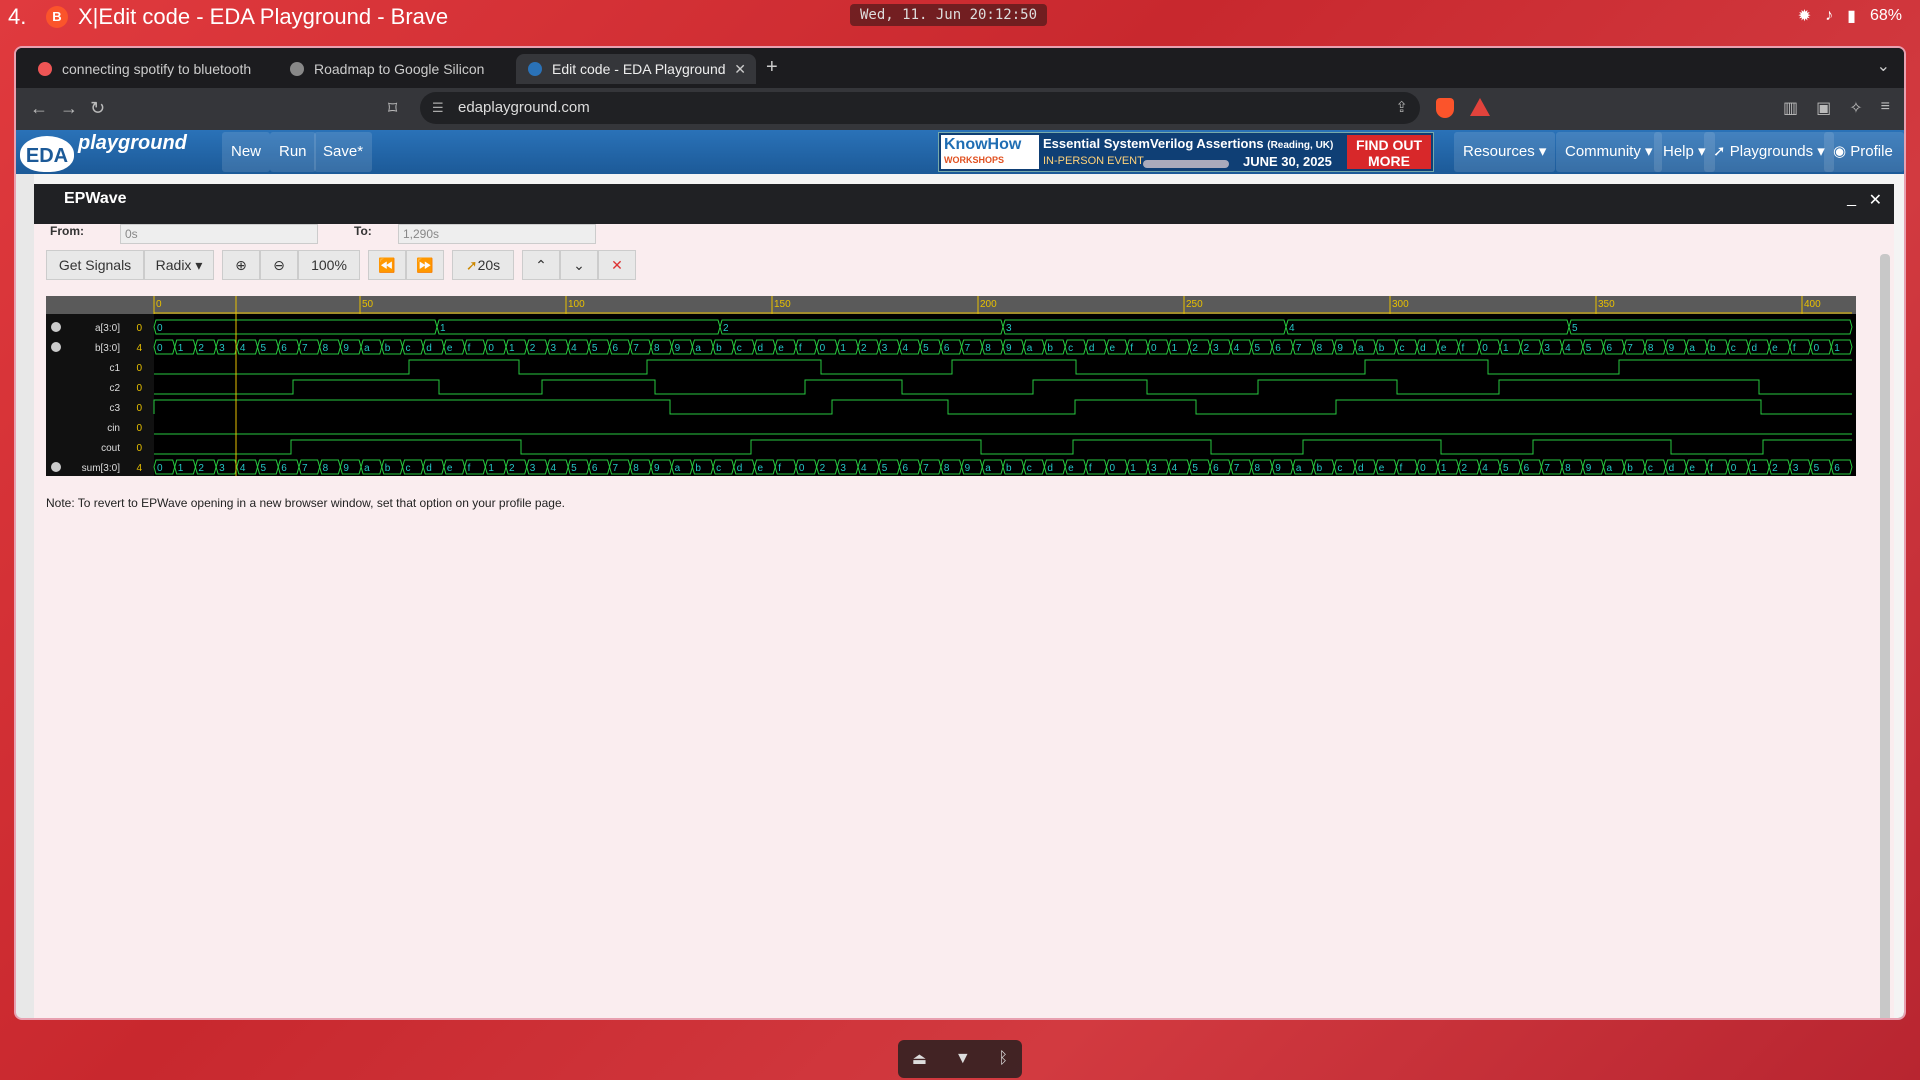 The height and width of the screenshot is (1080, 1920). I want to click on zoom-in-icon: ⊕, so click(241, 265).